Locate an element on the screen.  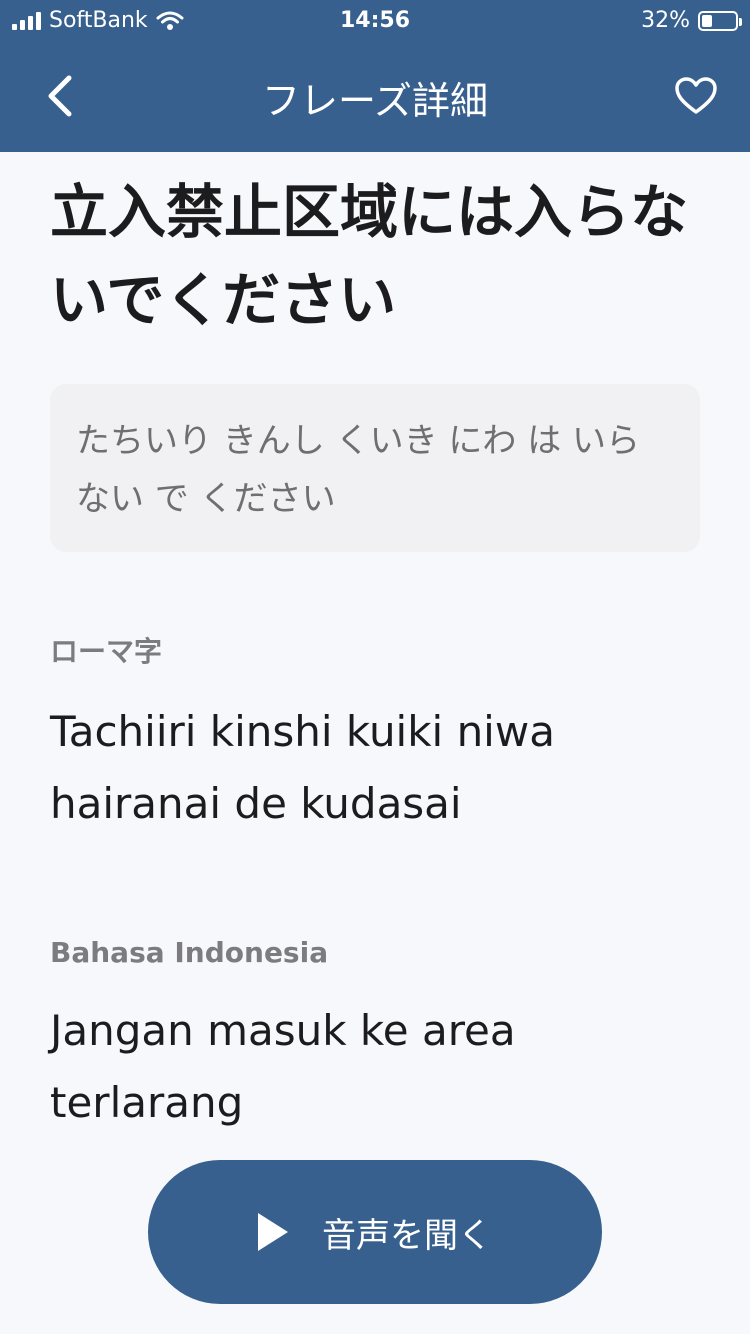
play-icon is located at coordinates (273, 1232).